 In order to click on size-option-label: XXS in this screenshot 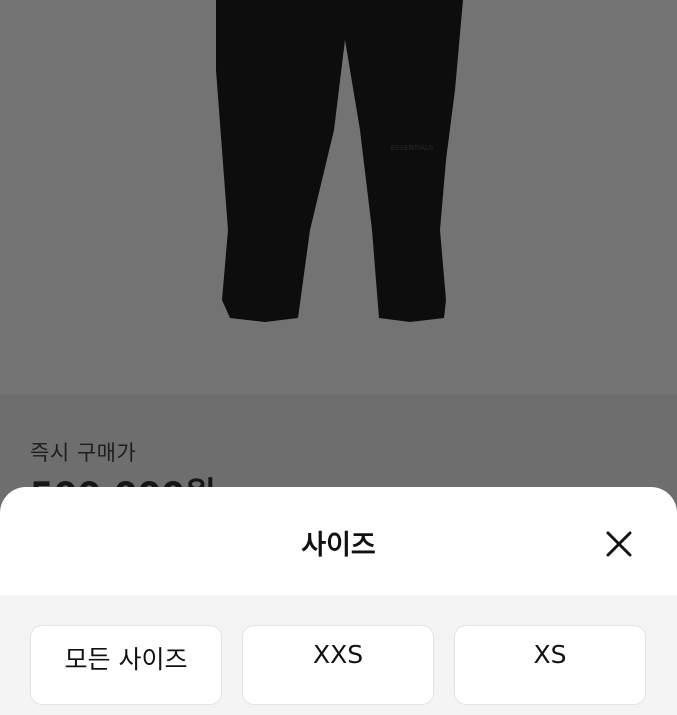, I will do `click(338, 654)`.